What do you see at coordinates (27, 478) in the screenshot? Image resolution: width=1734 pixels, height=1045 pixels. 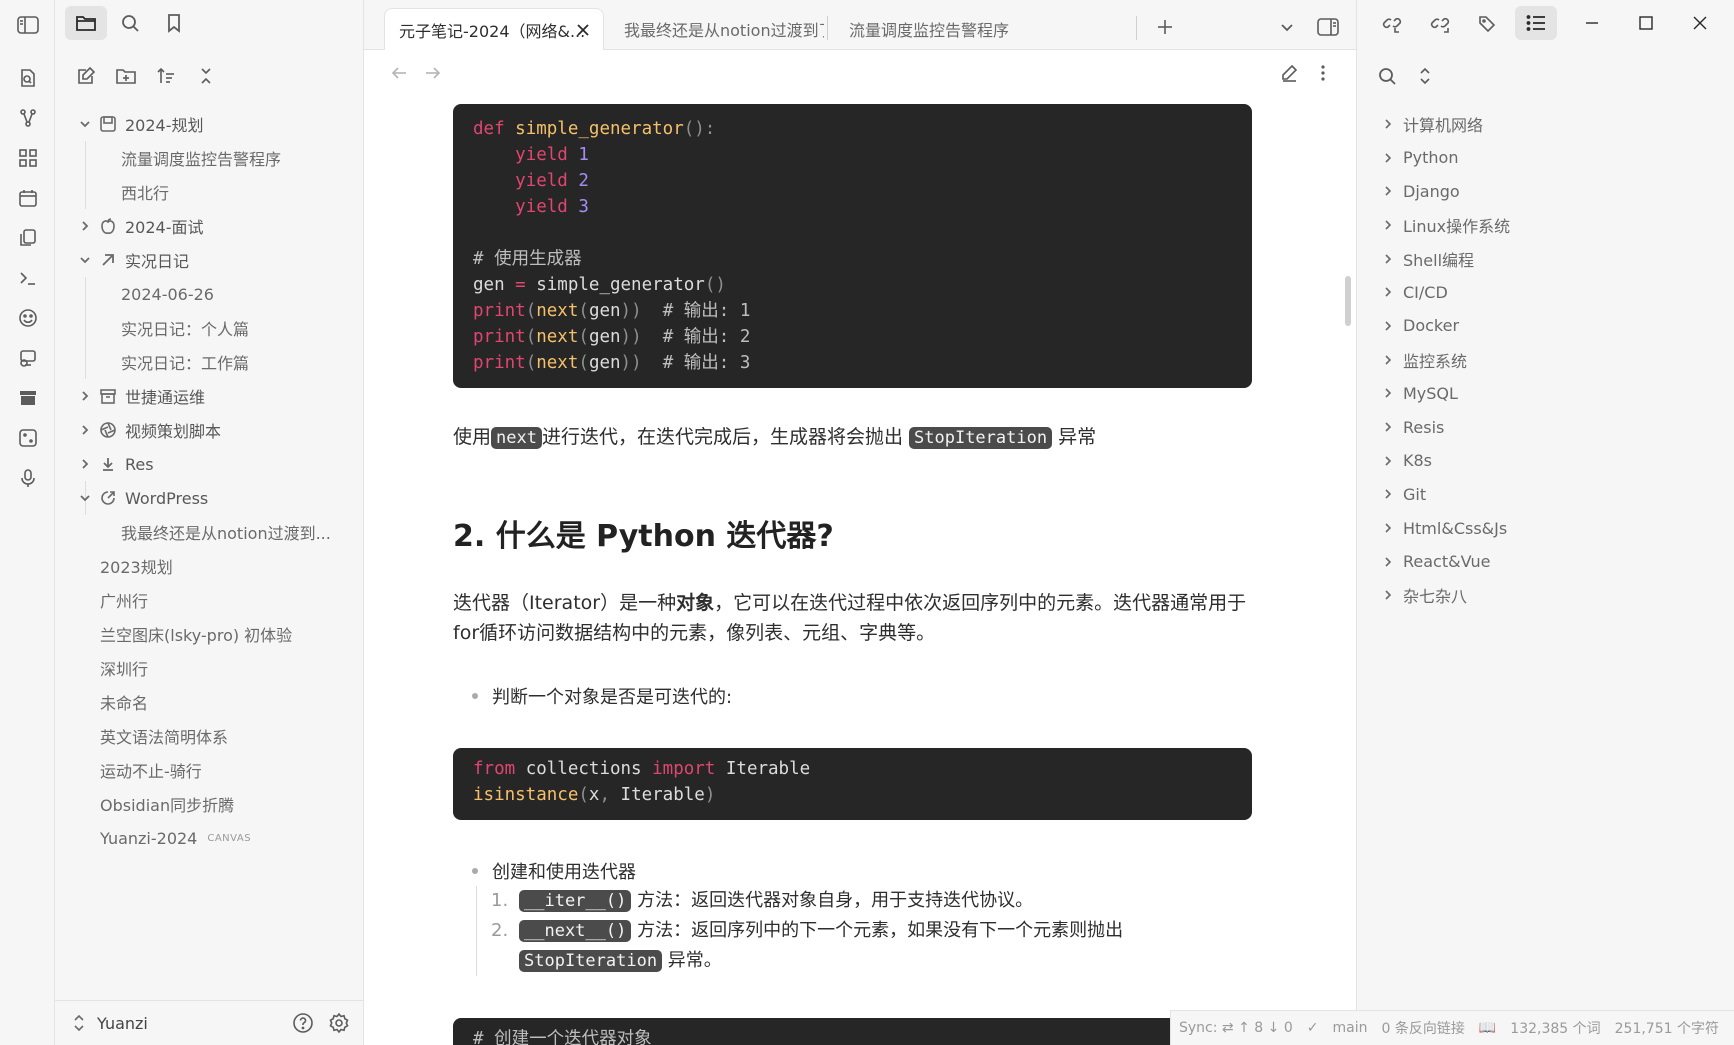 I see `microphone-icon` at bounding box center [27, 478].